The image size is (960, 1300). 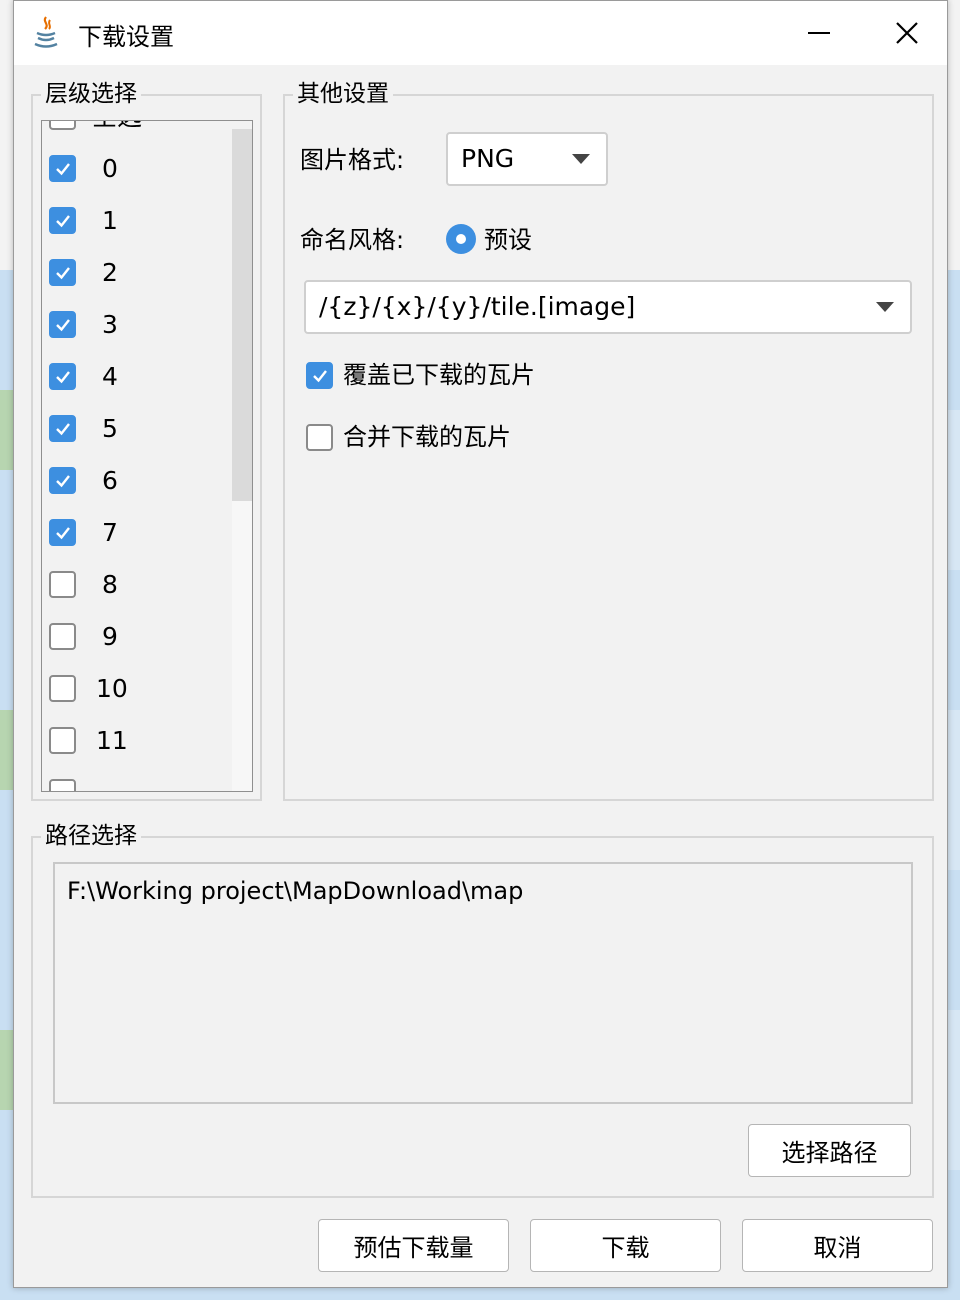 I want to click on title-bar: 下载设置, so click(x=480, y=33).